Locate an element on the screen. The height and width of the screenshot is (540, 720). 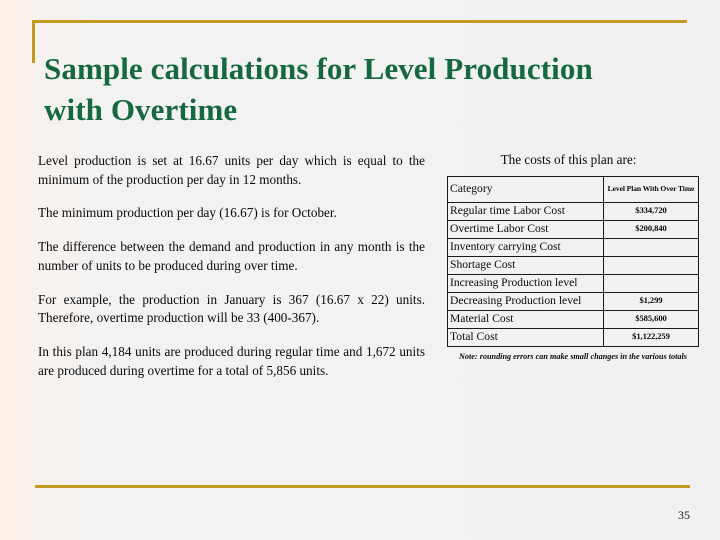
row-value-shortage-cost is located at coordinates (651, 265).